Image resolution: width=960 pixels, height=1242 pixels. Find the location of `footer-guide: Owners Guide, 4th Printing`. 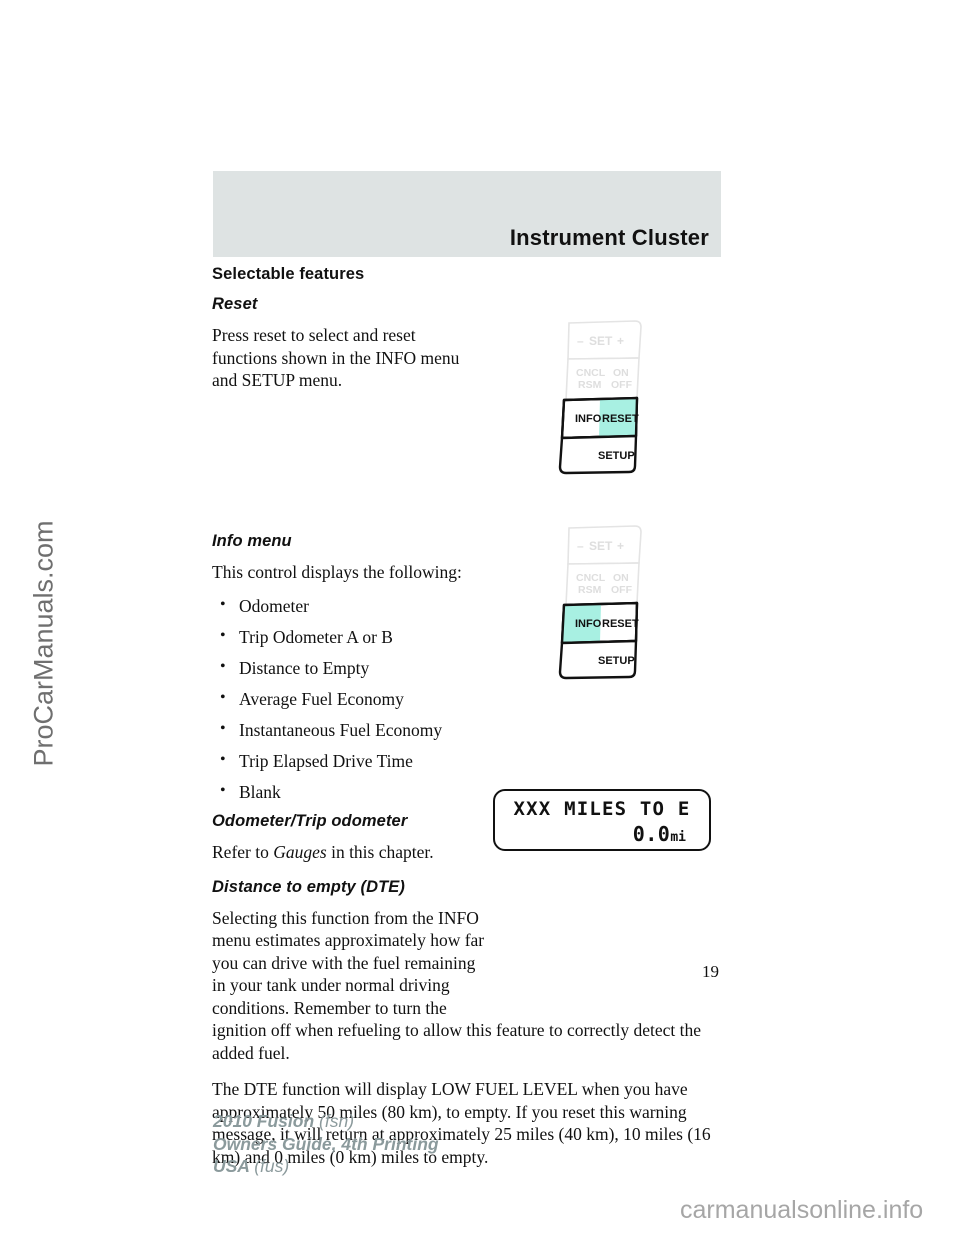

footer-guide: Owners Guide, 4th Printing is located at coordinates (326, 1143).